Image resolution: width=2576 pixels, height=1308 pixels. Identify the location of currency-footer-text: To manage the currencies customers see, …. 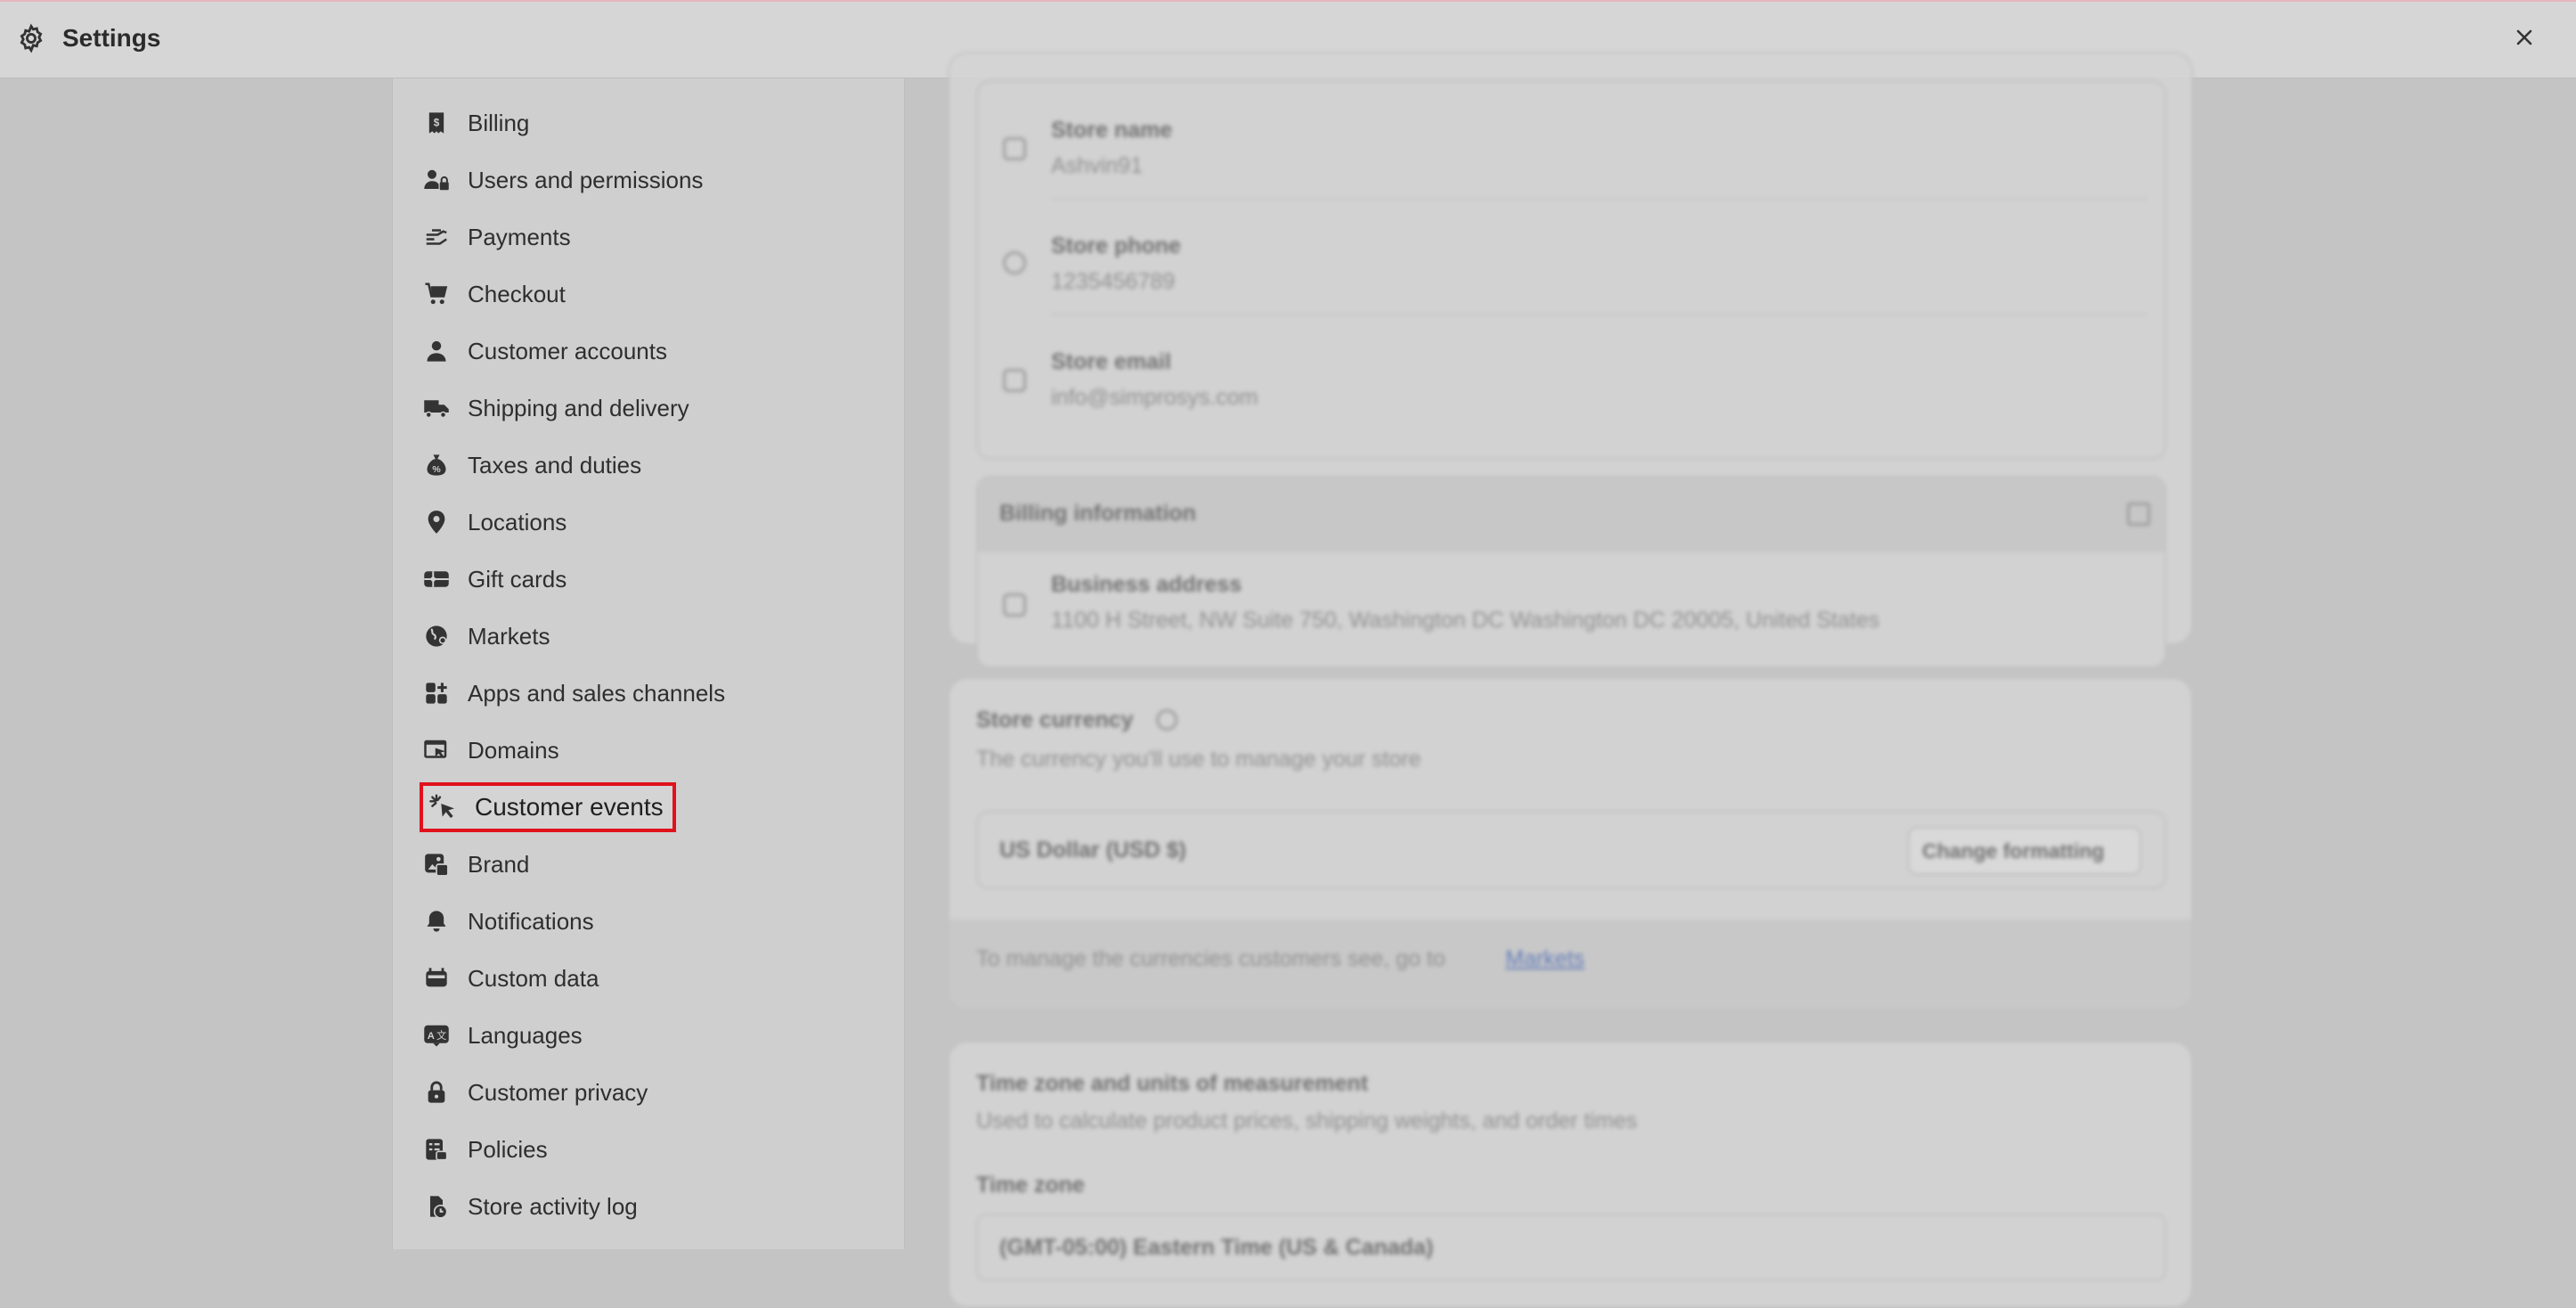
(1211, 958).